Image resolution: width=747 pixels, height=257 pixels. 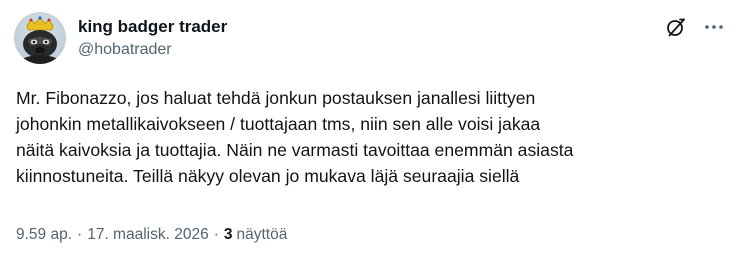 I want to click on post-meta: 9.59 ap. · 17. maalisk. 2026 · 3 näyttöä, so click(x=151, y=235).